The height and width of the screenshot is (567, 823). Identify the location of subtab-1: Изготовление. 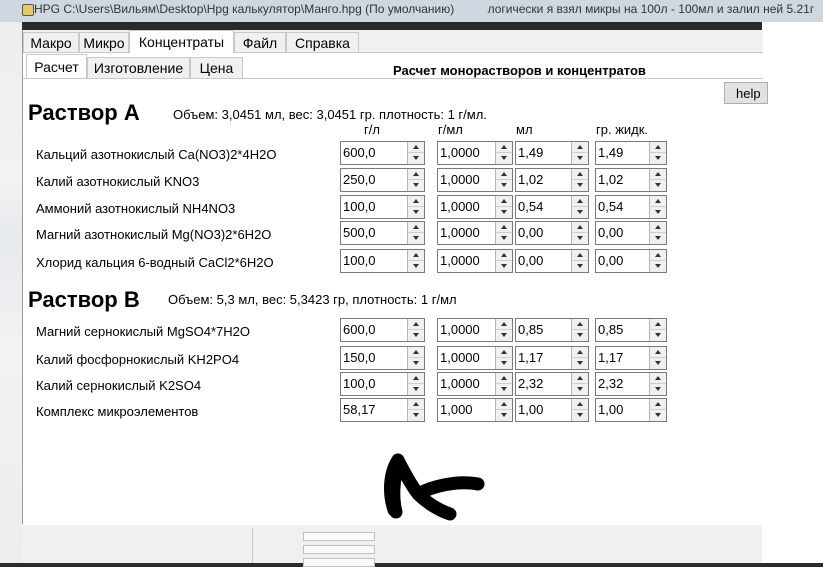
(138, 68).